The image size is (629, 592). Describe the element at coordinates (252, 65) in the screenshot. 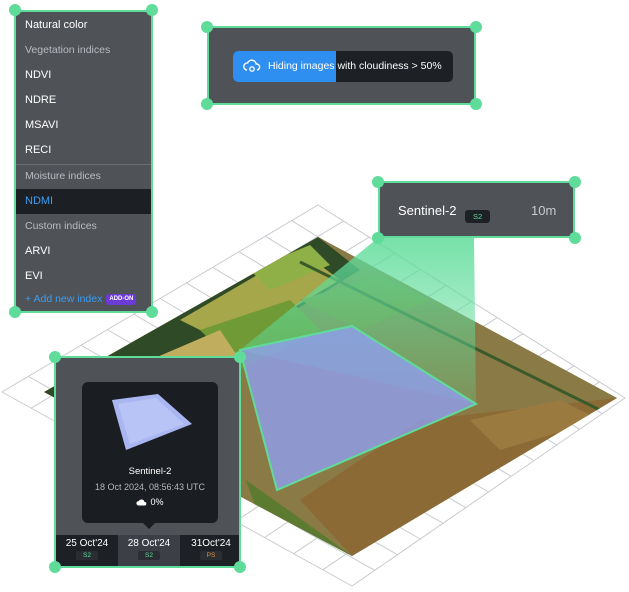

I see `cloud-settings-icon` at that location.